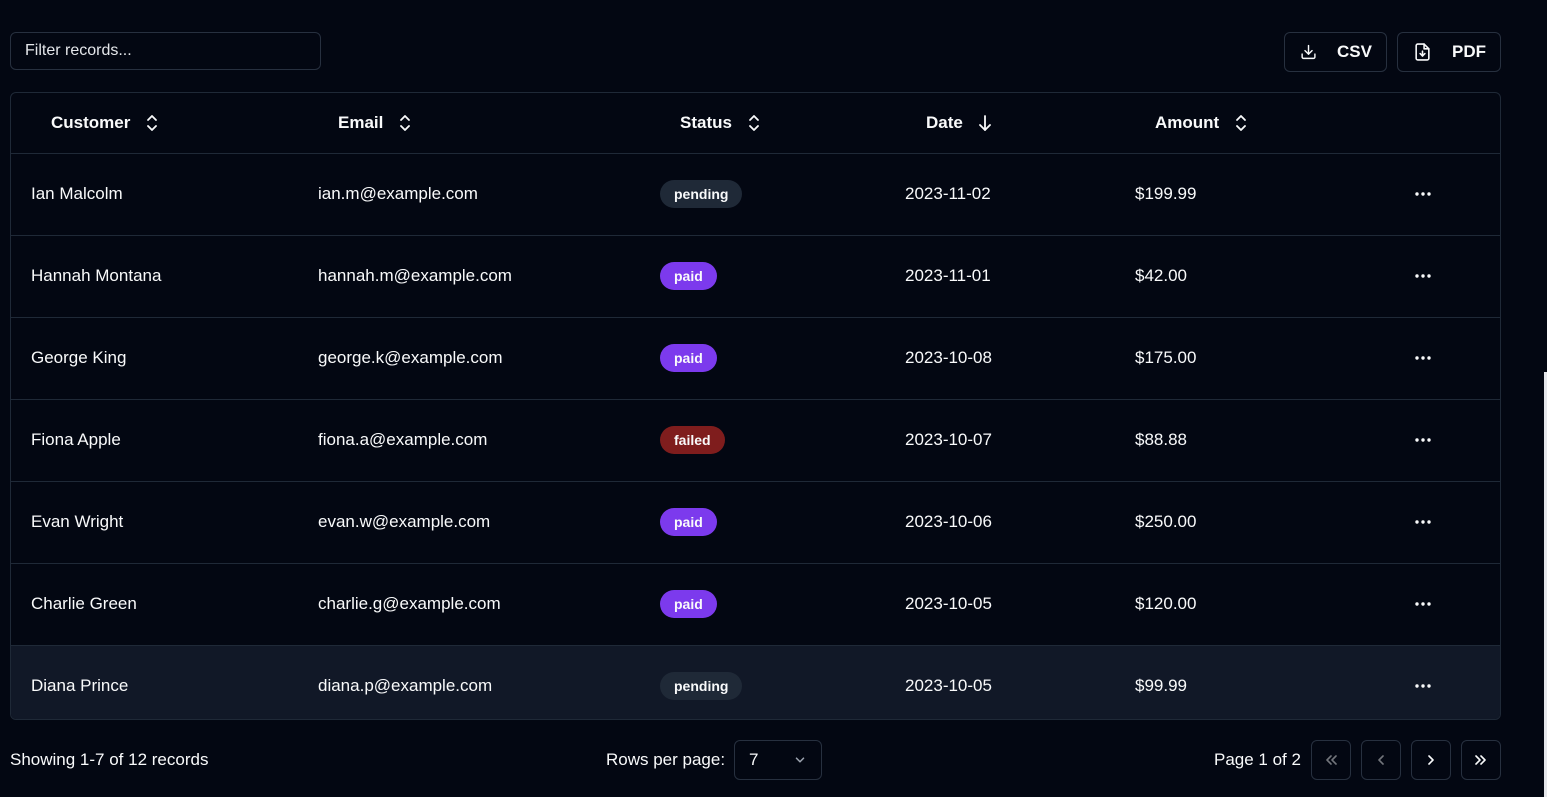 The image size is (1547, 797). What do you see at coordinates (755, 52) in the screenshot?
I see `toolbar: CSV PDF` at bounding box center [755, 52].